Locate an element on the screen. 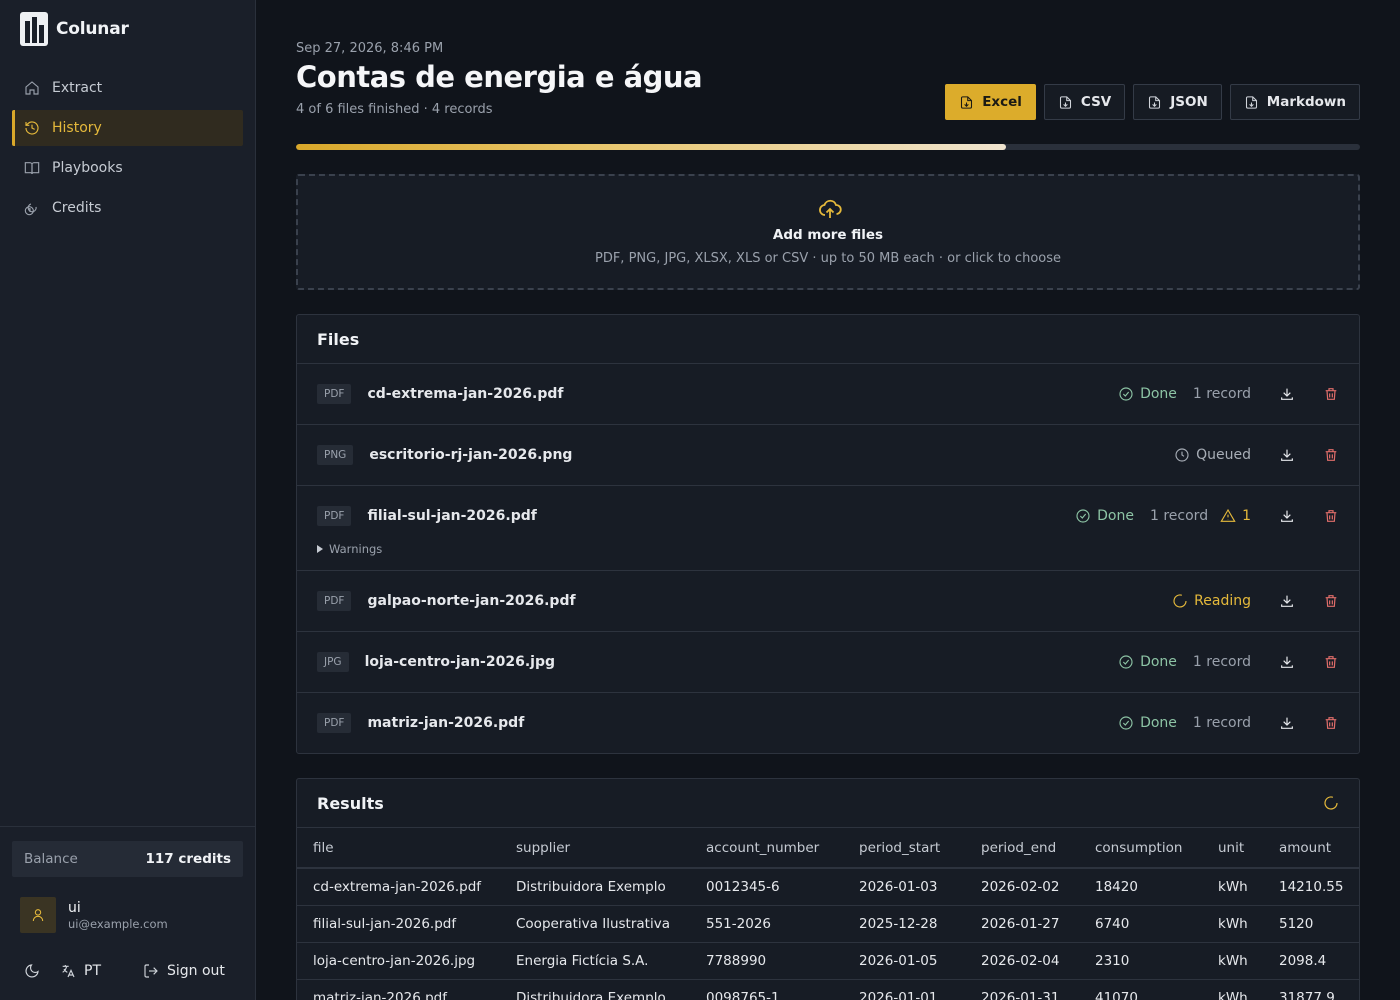 The image size is (1400, 1000). cell-account-number: 551-2026 is located at coordinates (766, 924).